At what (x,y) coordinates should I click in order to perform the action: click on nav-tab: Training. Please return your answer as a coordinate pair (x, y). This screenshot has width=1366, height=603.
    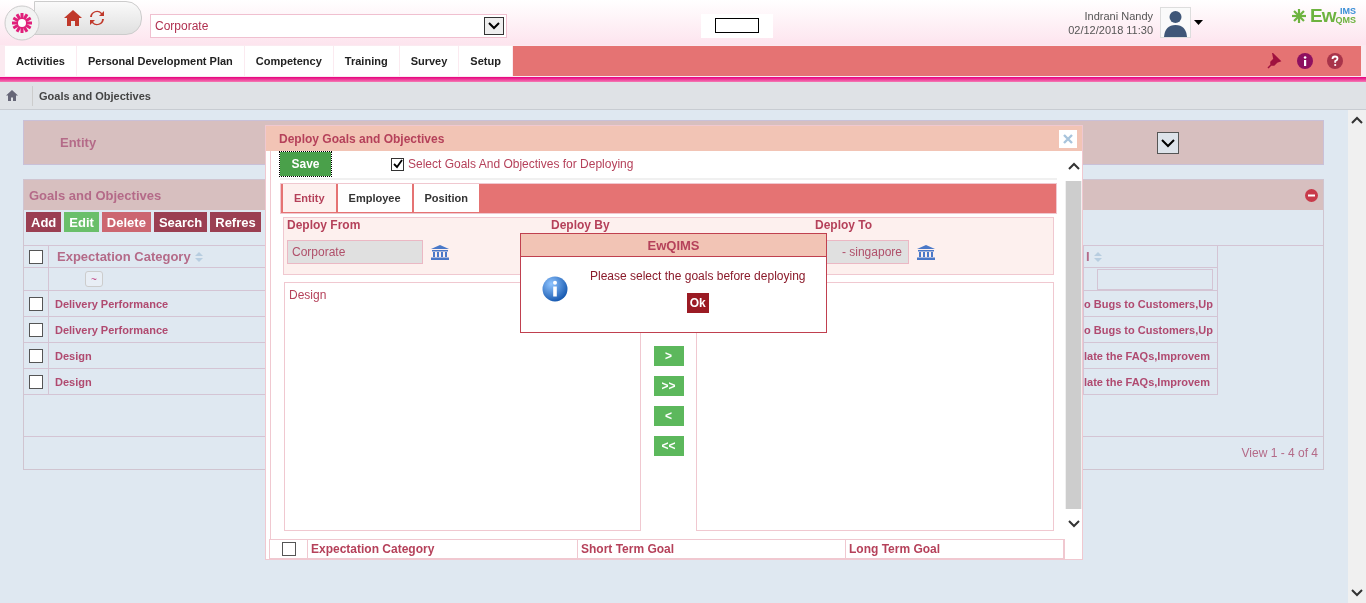
    Looking at the image, I should click on (366, 61).